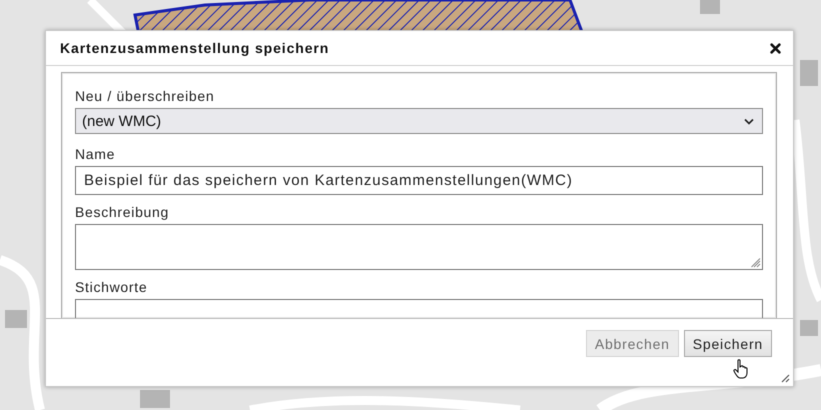 The image size is (821, 410). What do you see at coordinates (419, 121) in the screenshot?
I see `select-field: (new WMC)` at bounding box center [419, 121].